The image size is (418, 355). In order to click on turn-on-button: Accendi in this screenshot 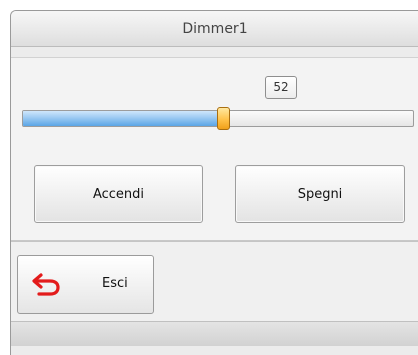, I will do `click(118, 194)`.